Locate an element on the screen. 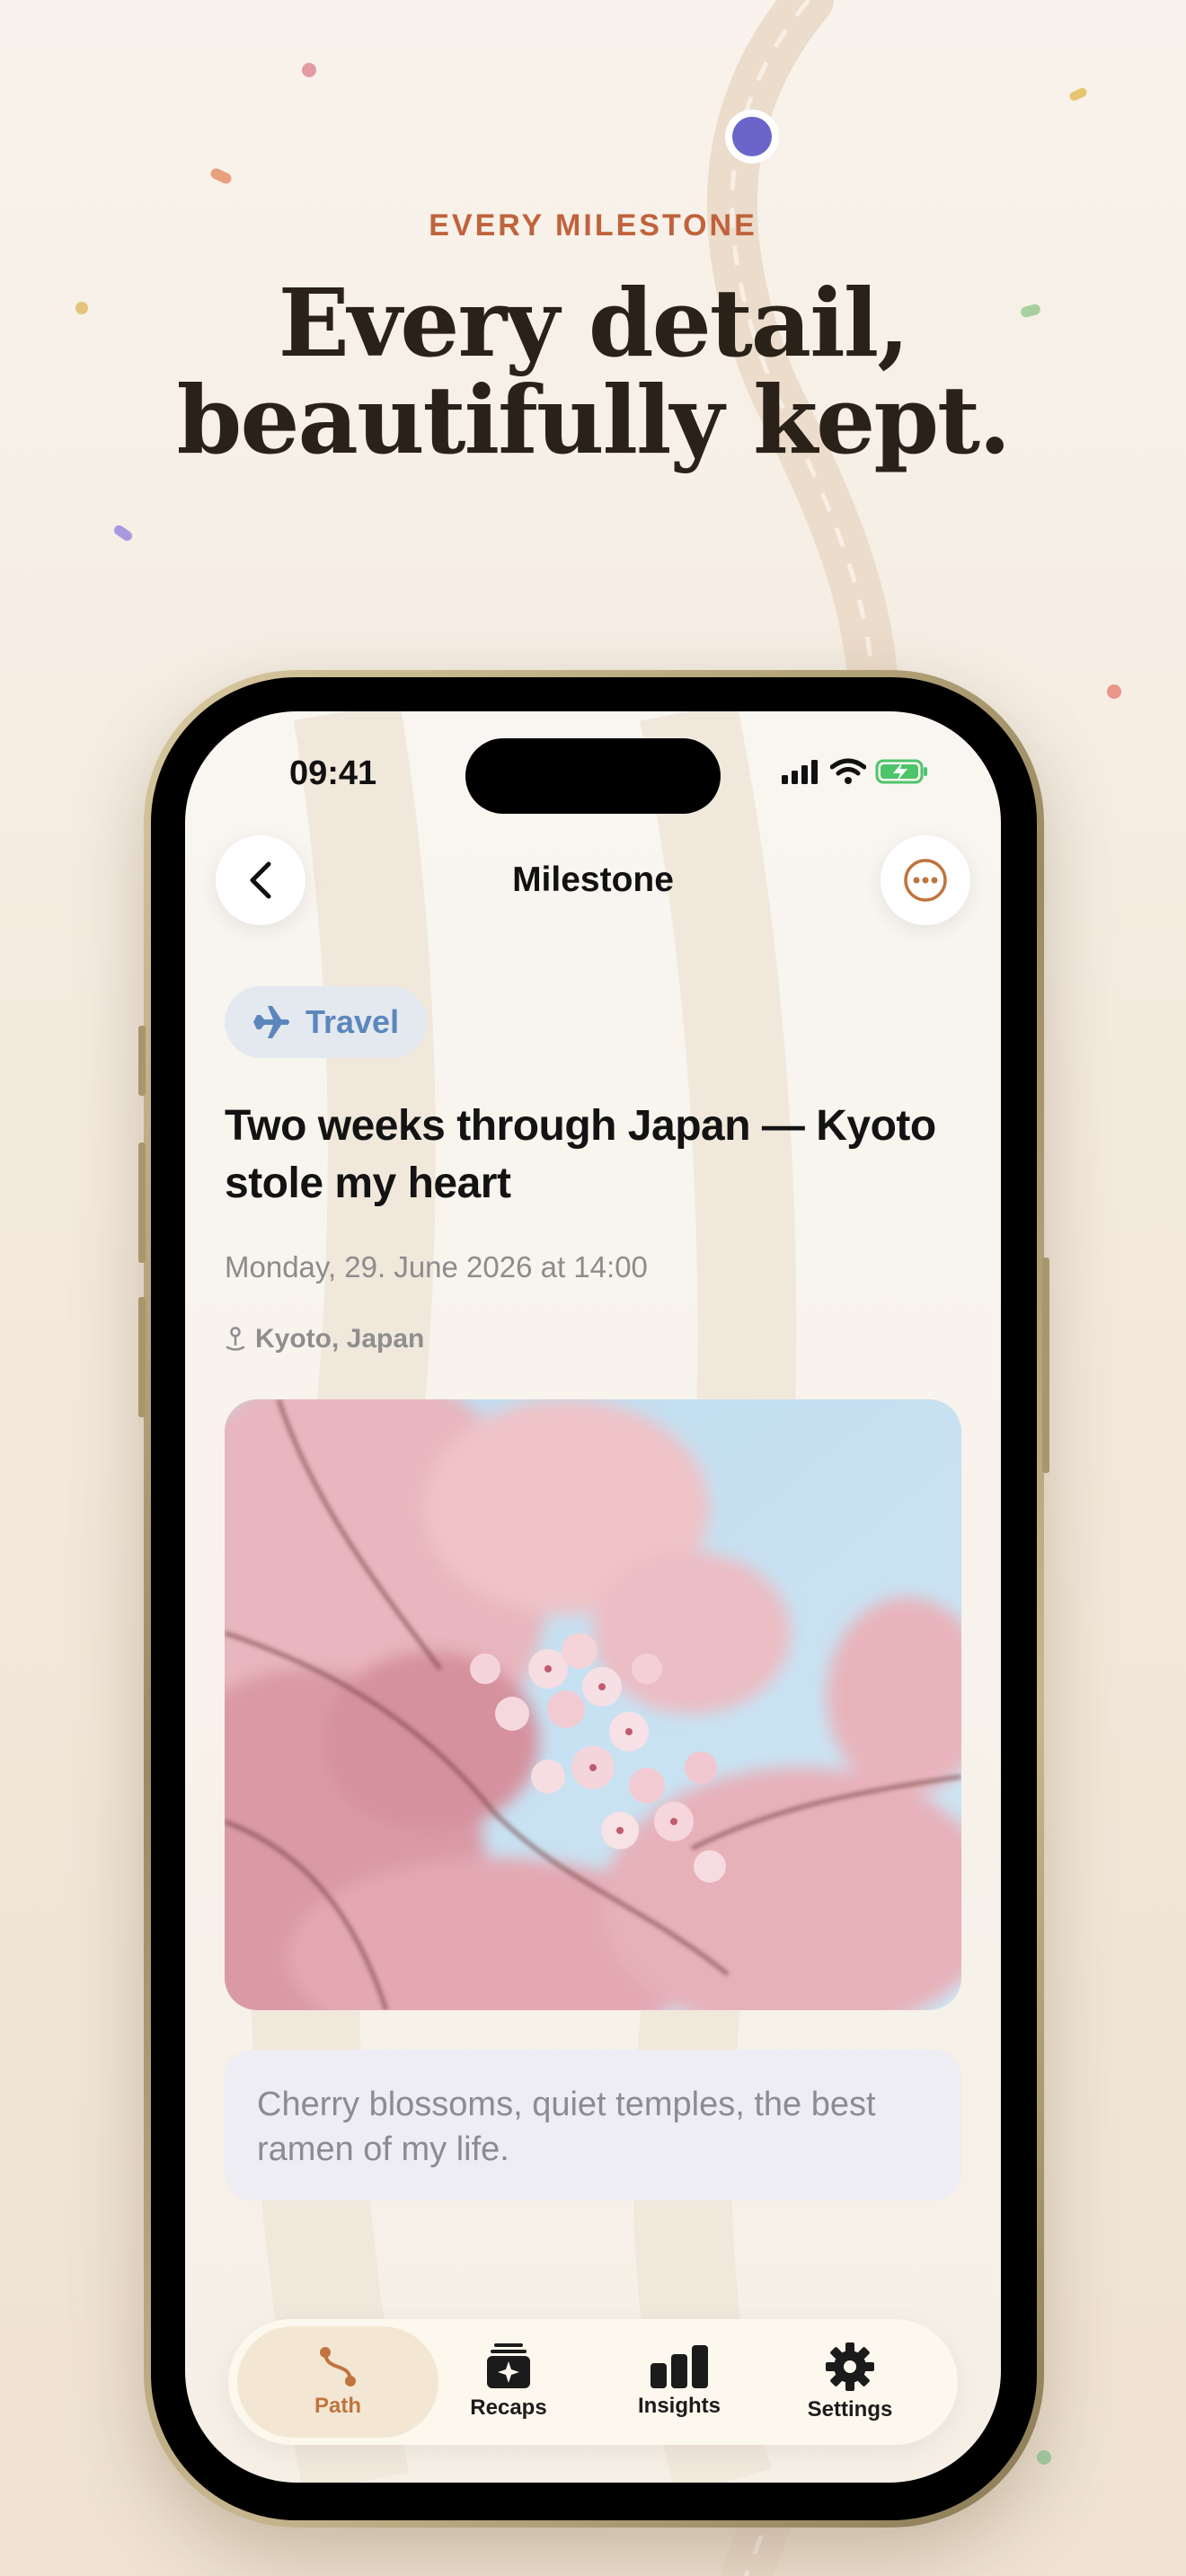 The image size is (1186, 2576). category-label: Travel is located at coordinates (352, 1021).